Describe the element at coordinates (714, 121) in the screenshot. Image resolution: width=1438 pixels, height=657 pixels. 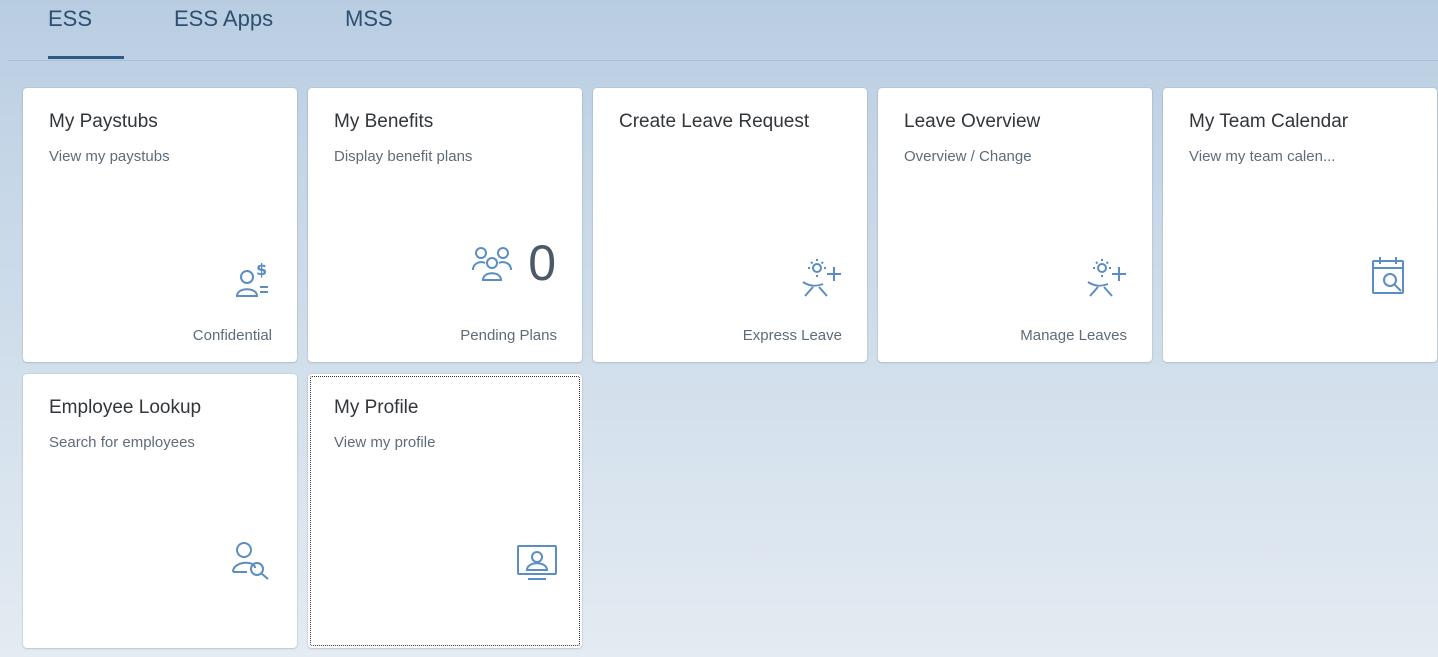
I see `tile-title: Create Leave Request` at that location.